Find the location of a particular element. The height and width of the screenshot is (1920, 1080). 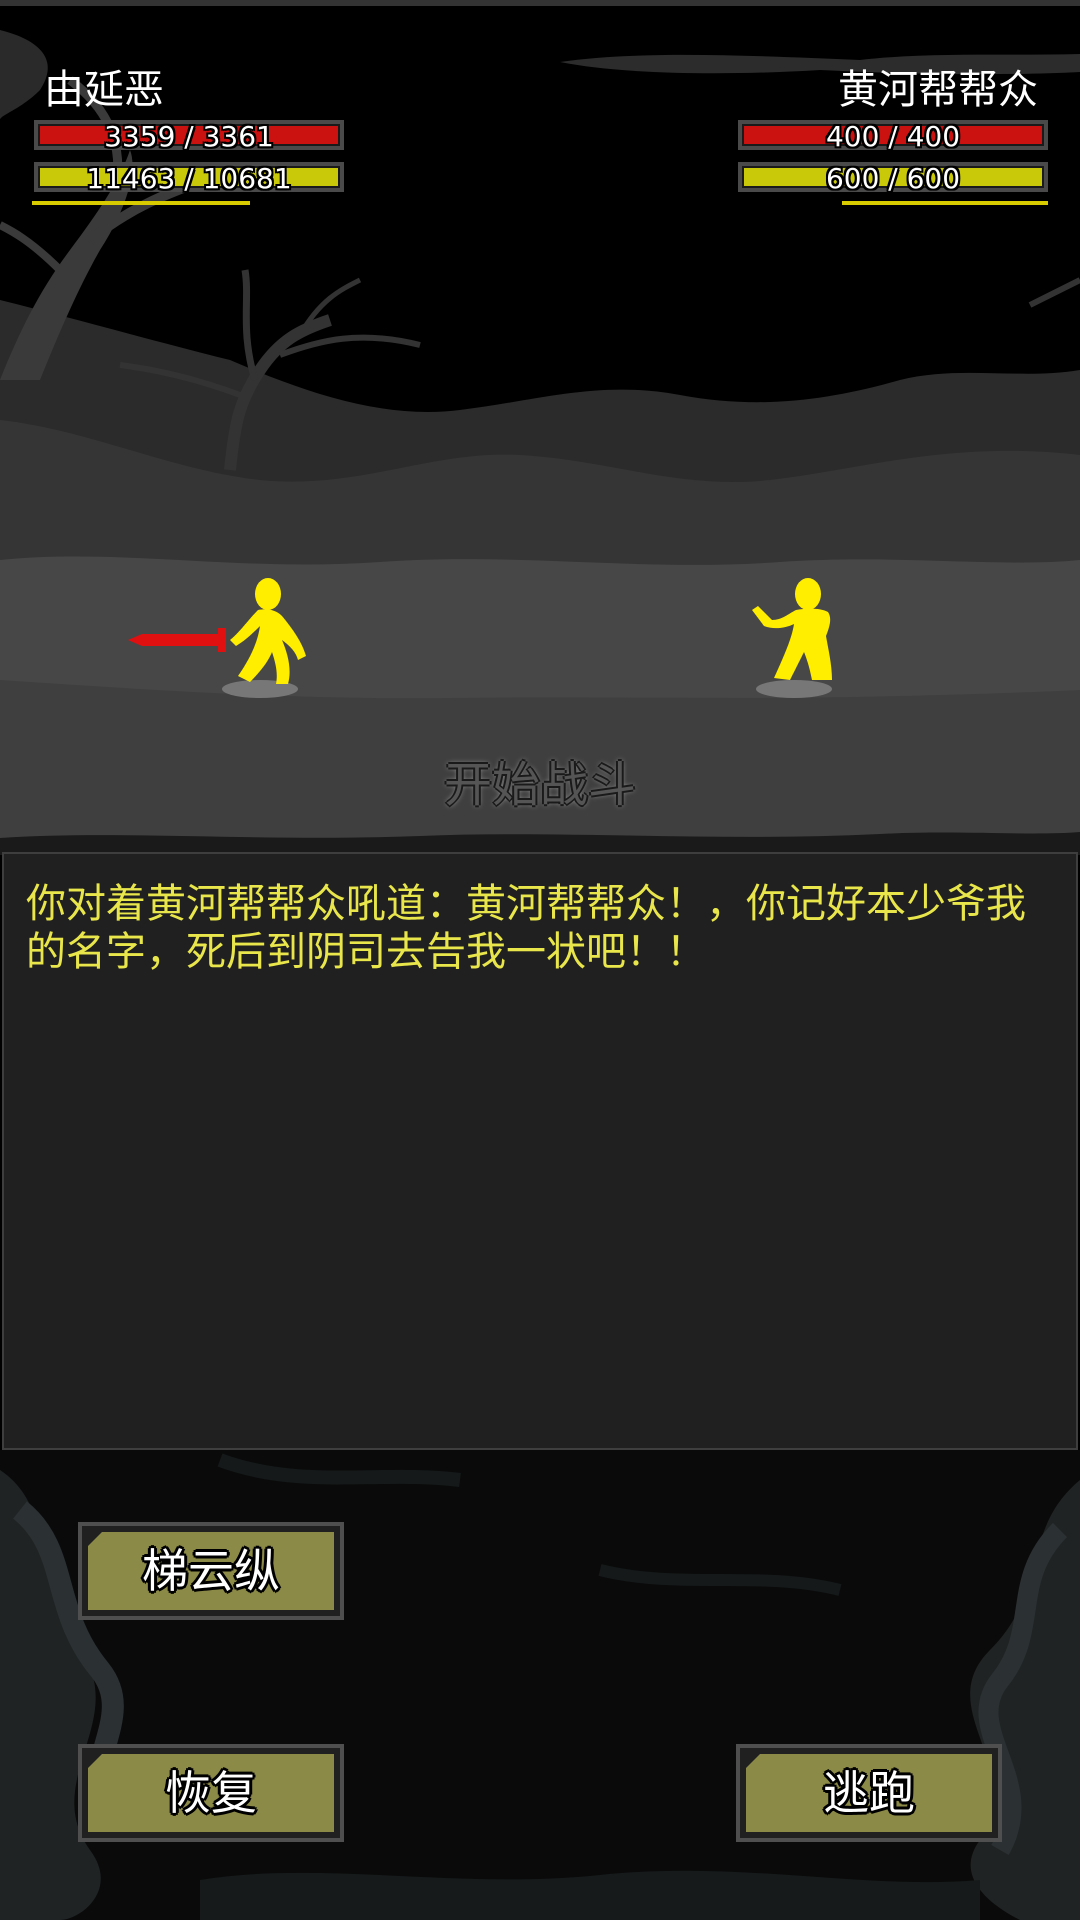

enemy-figure is located at coordinates (792, 629).